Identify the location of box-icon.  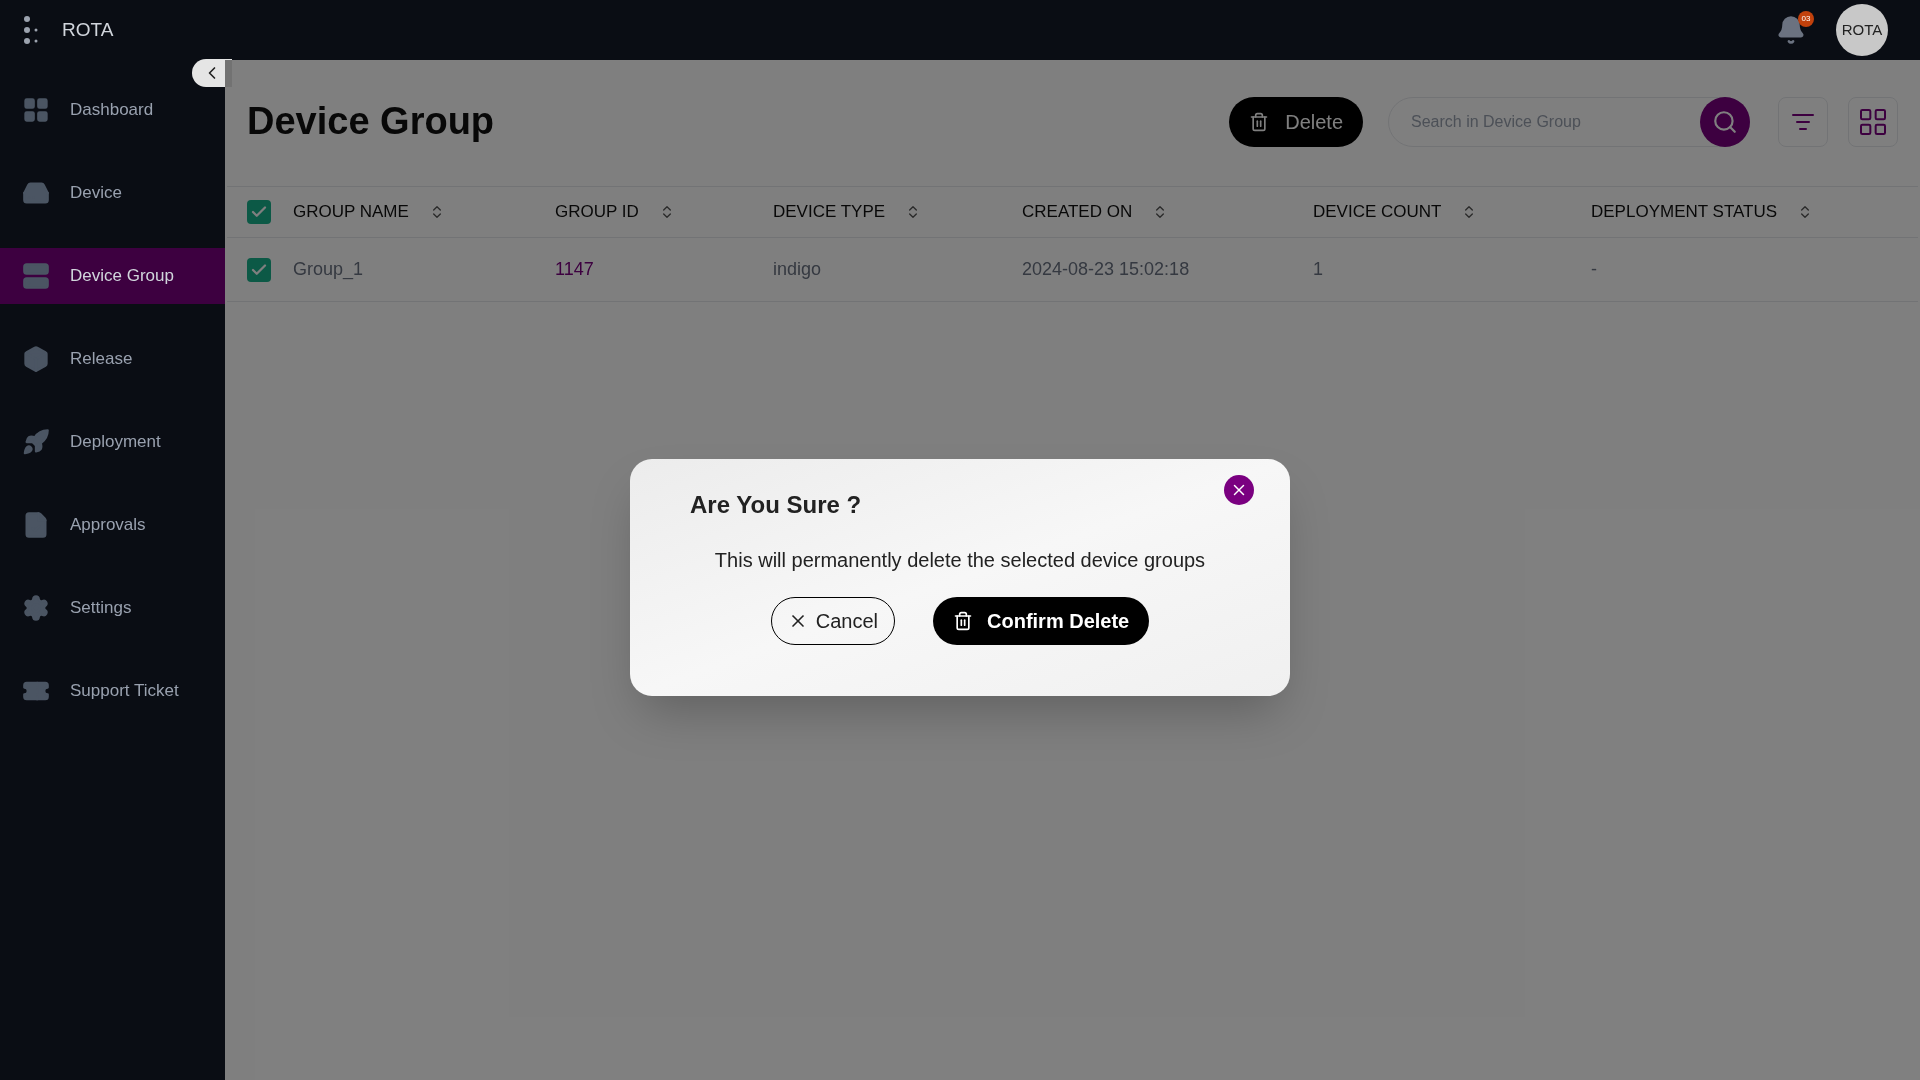
(36, 359).